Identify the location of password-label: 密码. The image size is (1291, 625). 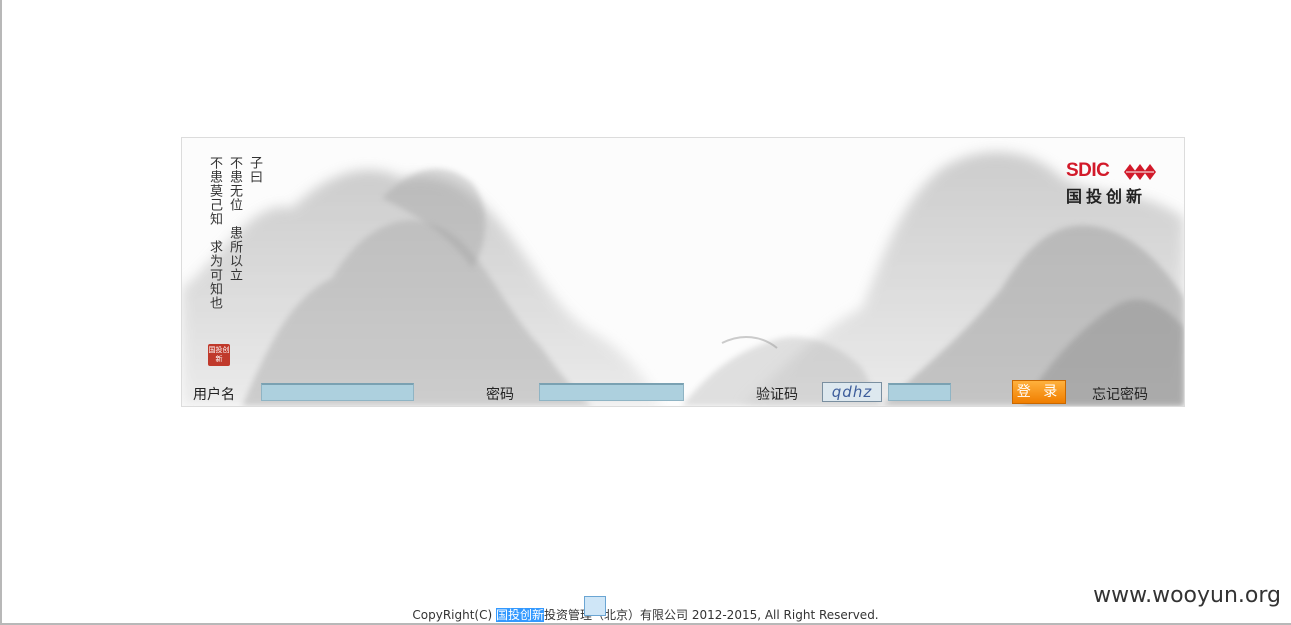
(500, 395).